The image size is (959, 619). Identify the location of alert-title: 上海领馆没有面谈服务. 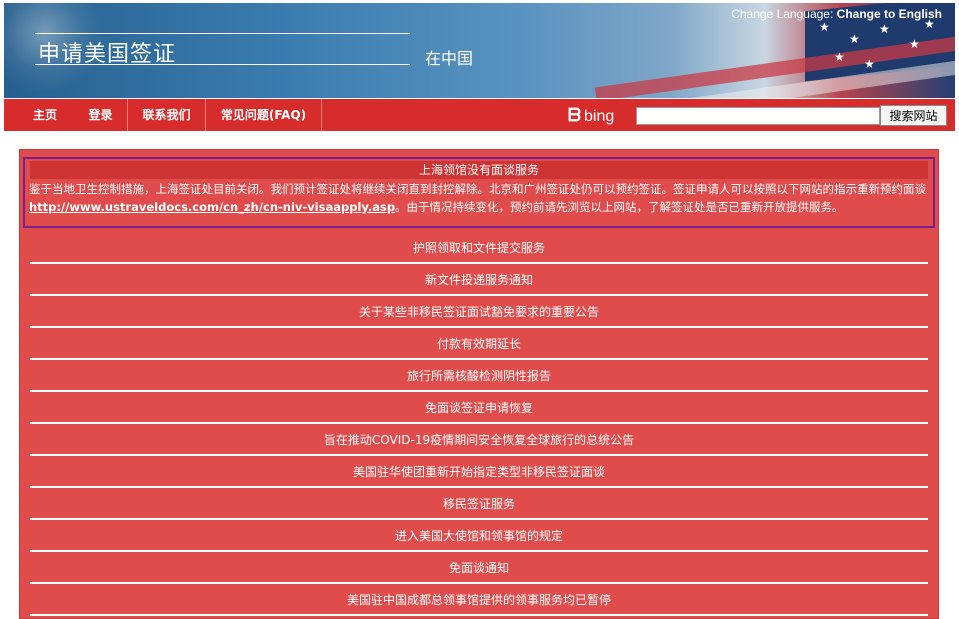
(479, 170).